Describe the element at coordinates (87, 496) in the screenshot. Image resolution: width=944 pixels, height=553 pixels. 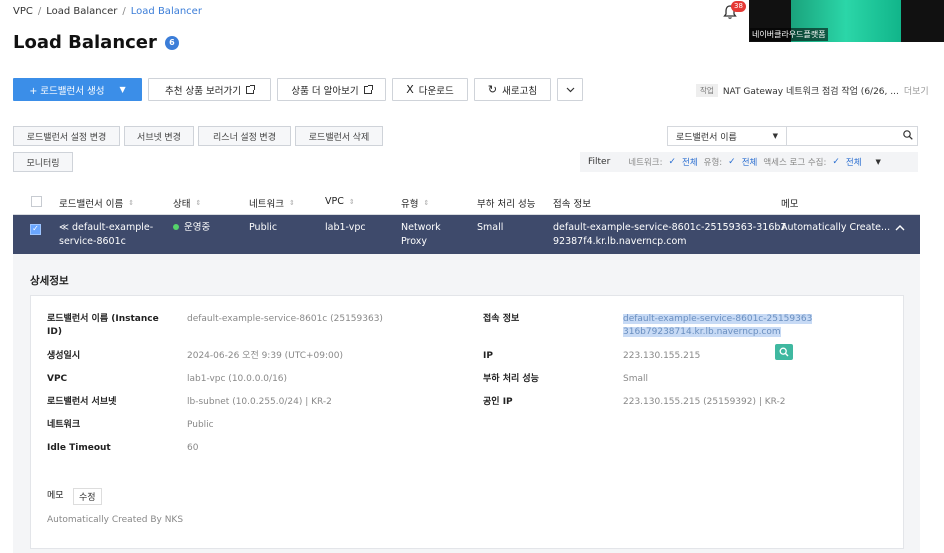
I see `memo-edit-button: 수정` at that location.